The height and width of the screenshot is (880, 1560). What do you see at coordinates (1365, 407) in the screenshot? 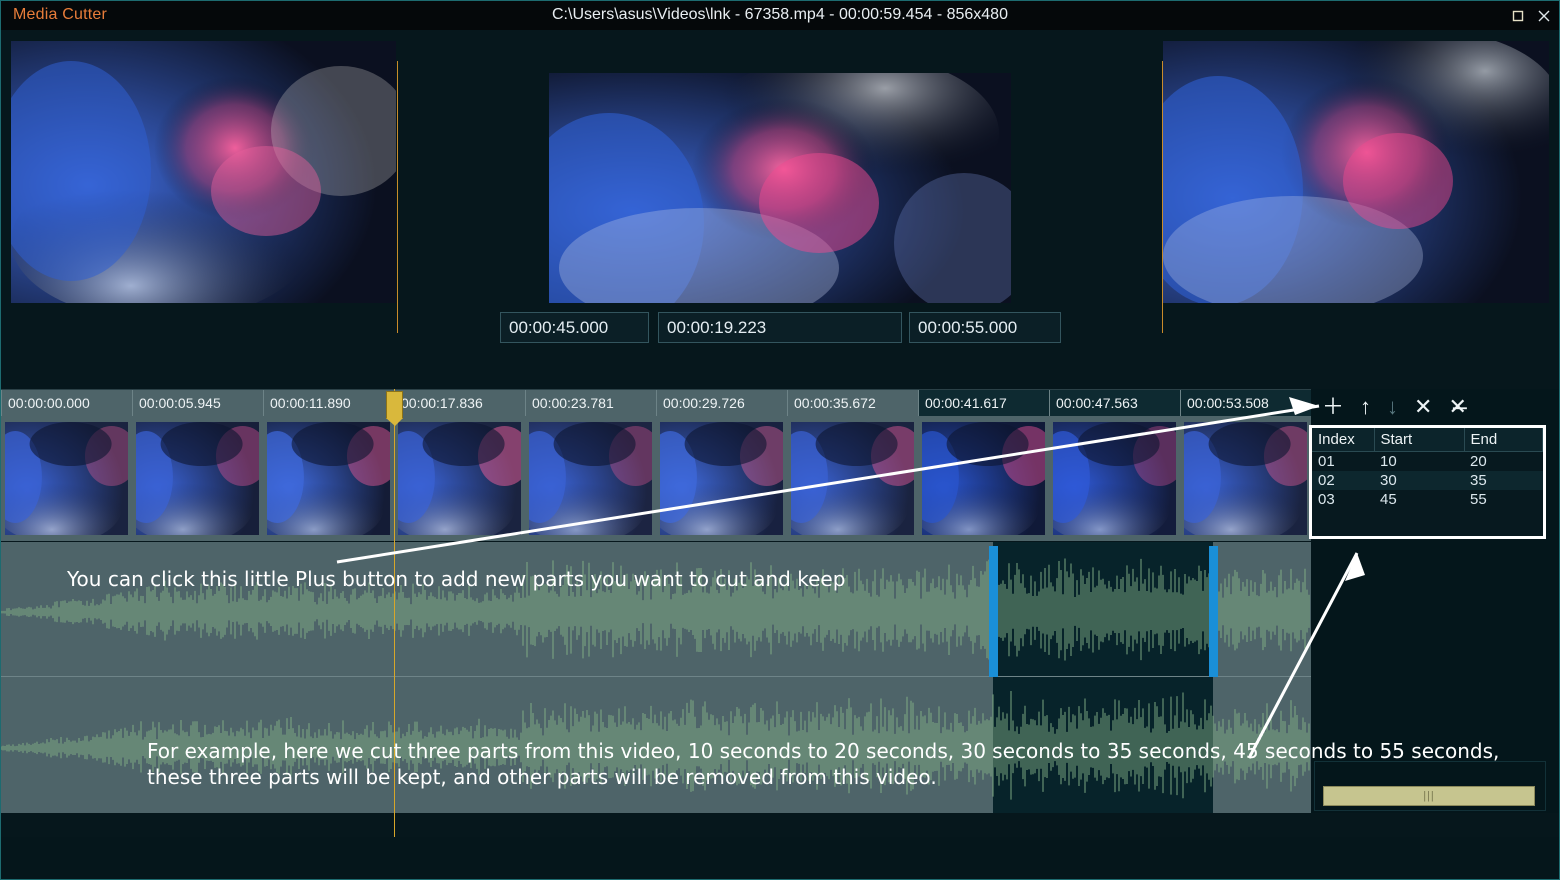
I see `move-up-button: ↑` at bounding box center [1365, 407].